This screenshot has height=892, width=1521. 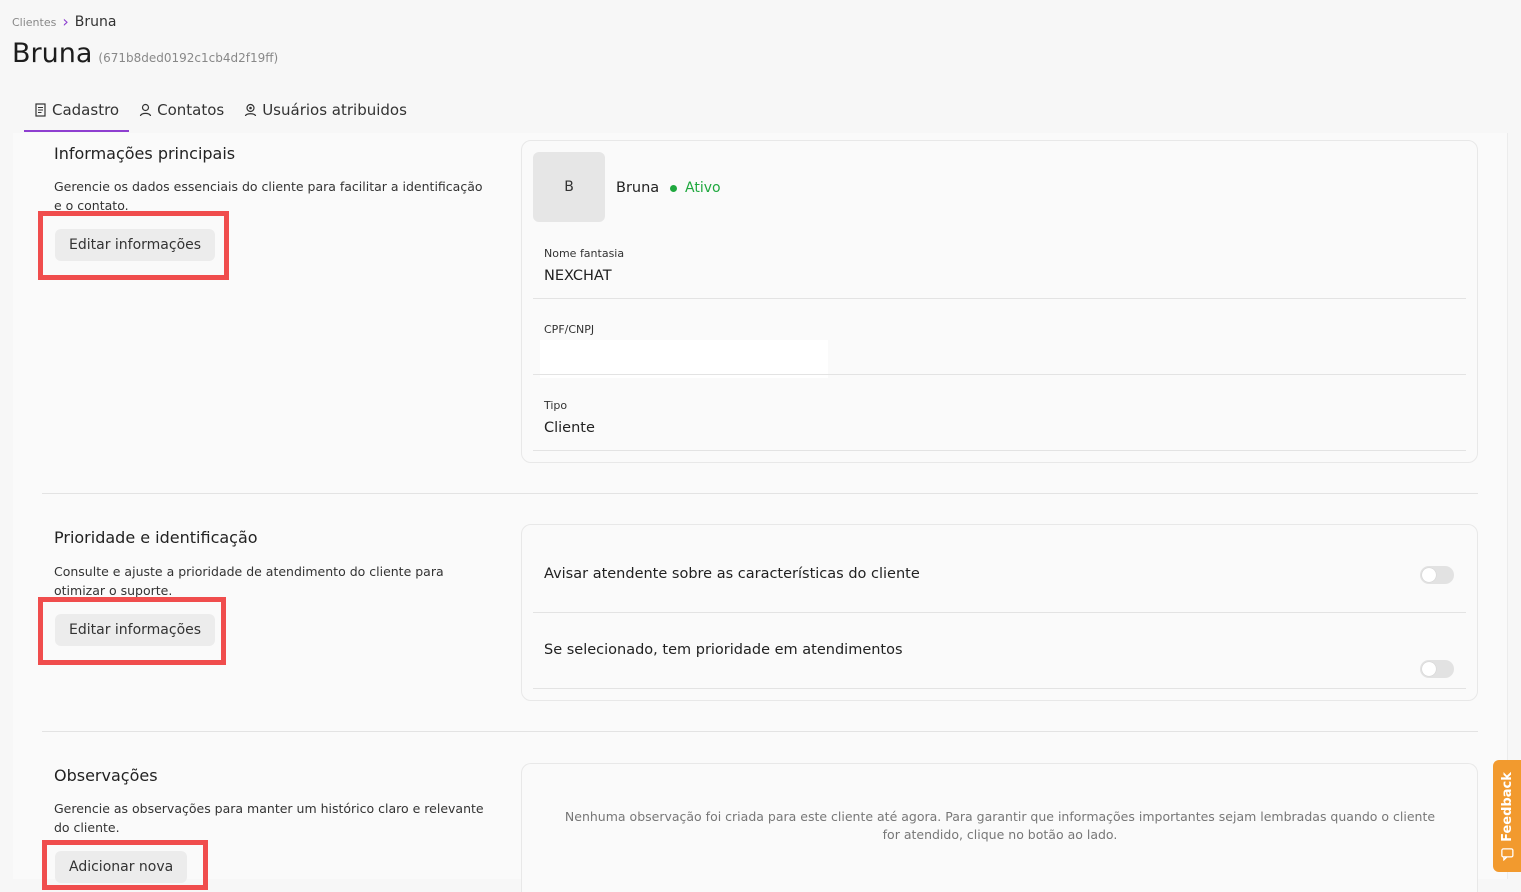 I want to click on feedback-button: Feedback, so click(x=1507, y=816).